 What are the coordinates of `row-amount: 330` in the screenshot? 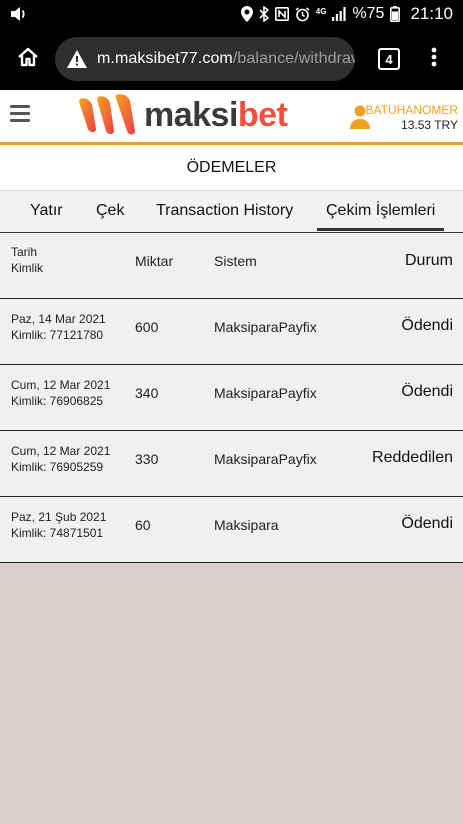 It's located at (147, 459).